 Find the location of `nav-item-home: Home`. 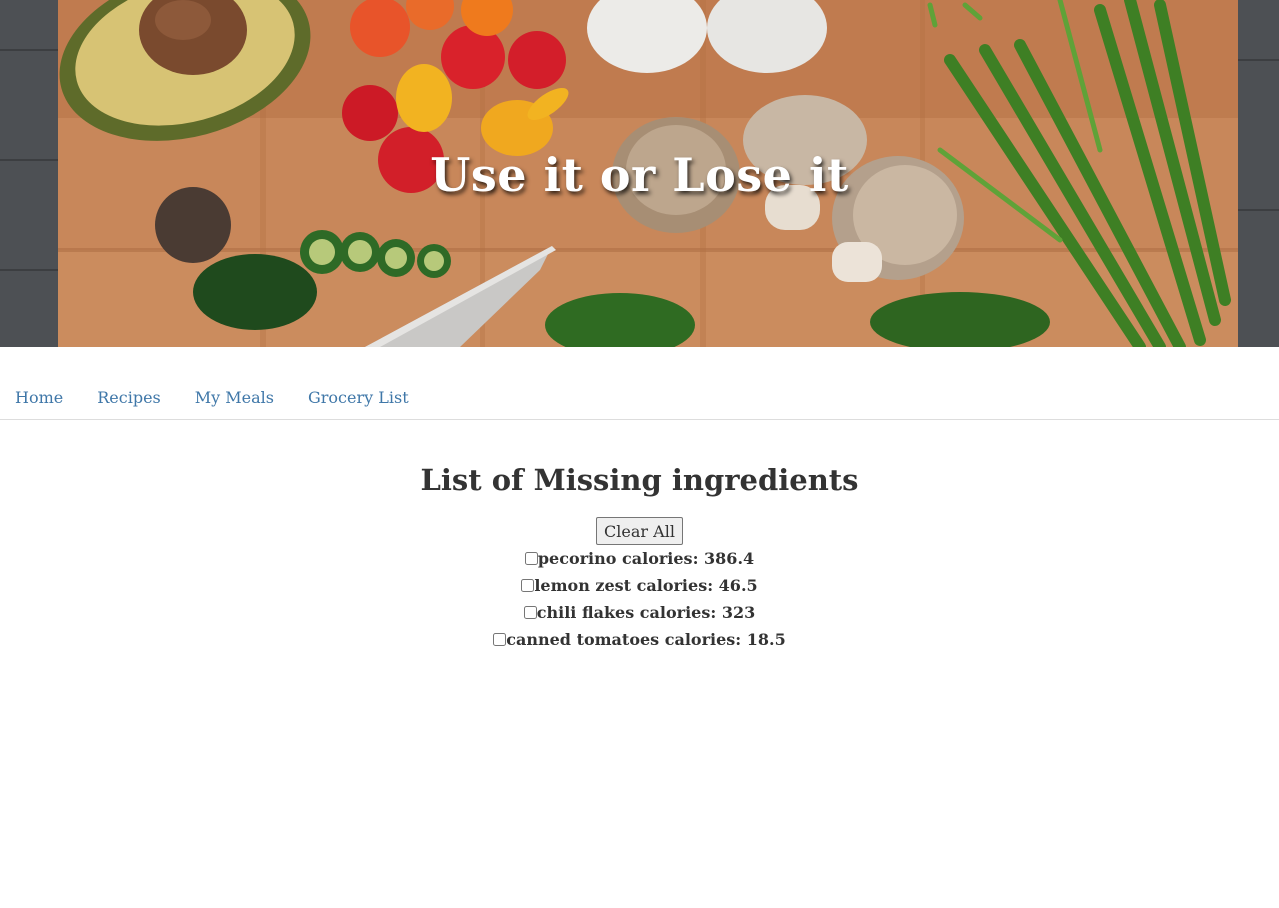

nav-item-home: Home is located at coordinates (39, 397).